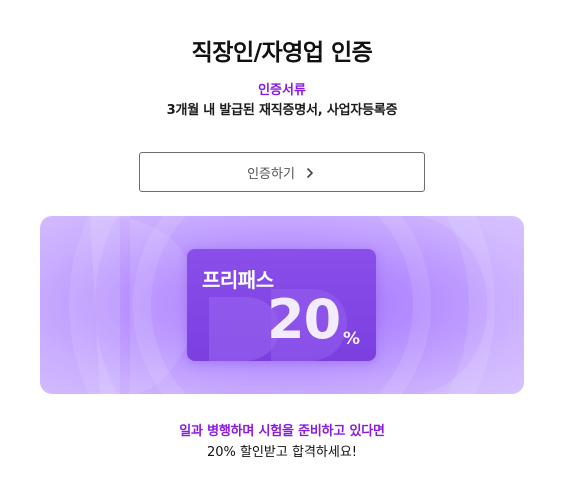 The width and height of the screenshot is (564, 492). I want to click on documents-label: 인증서류, so click(282, 90).